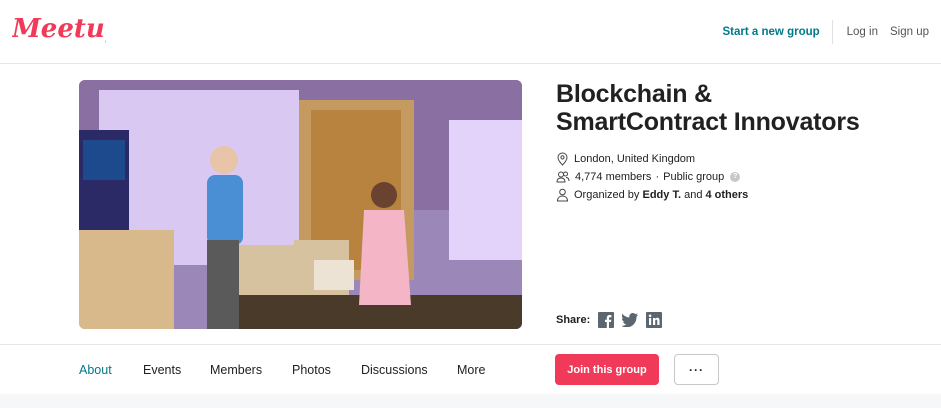  What do you see at coordinates (394, 370) in the screenshot?
I see `tab-discussions: Discussions` at bounding box center [394, 370].